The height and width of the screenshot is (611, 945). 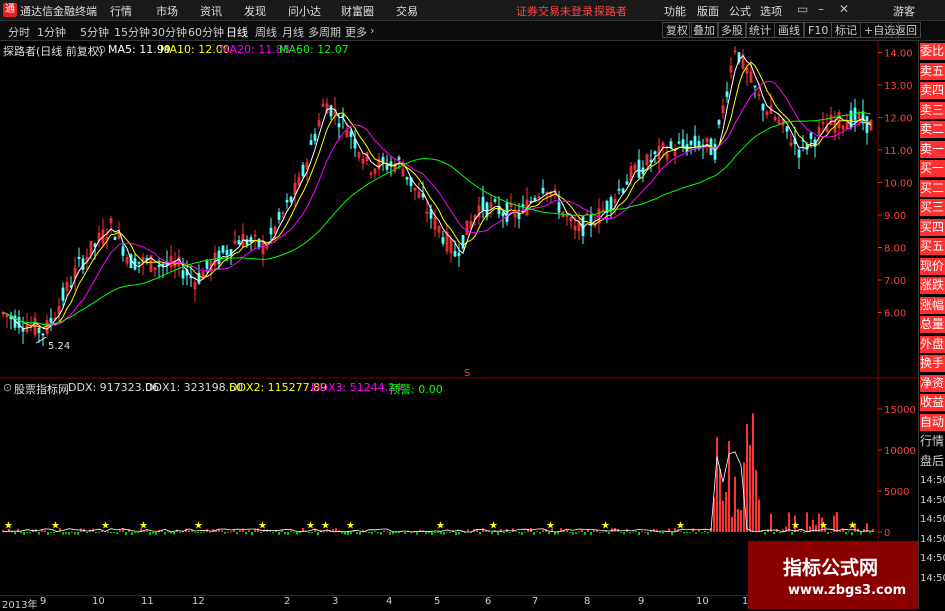 I want to click on menu-jiaoyi: 交易, so click(x=407, y=11).